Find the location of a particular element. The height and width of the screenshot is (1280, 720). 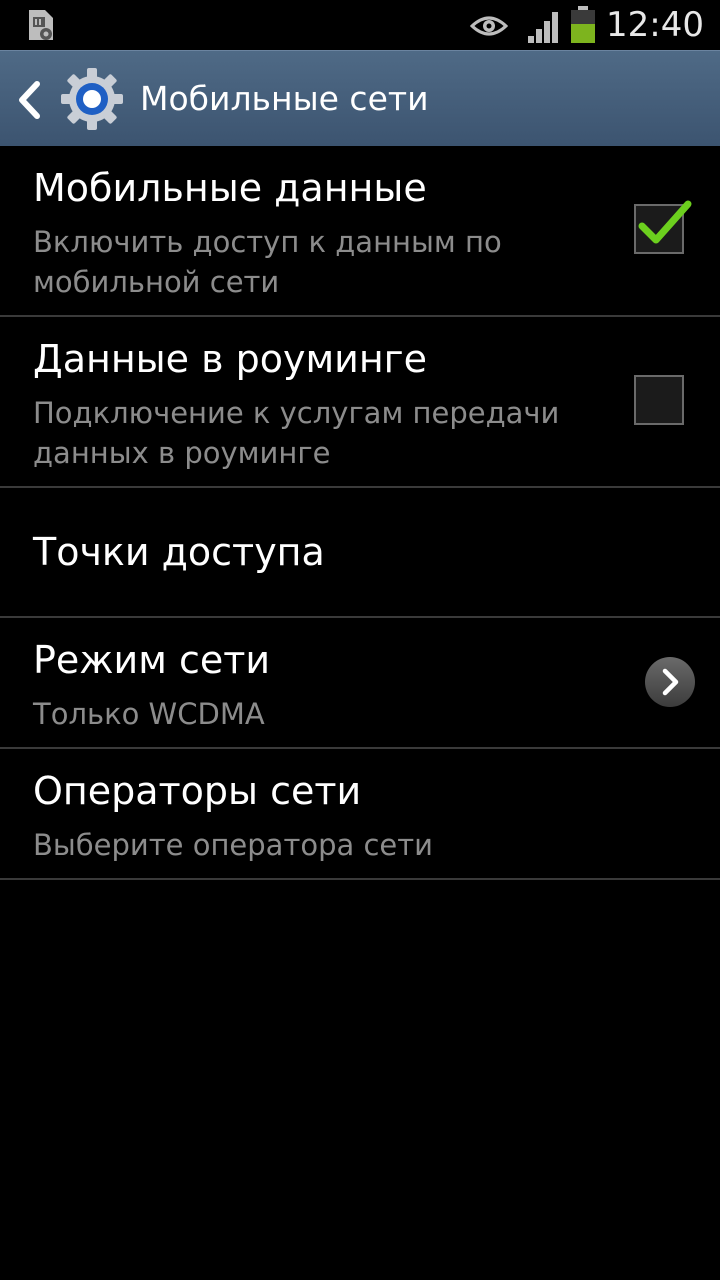

back-chevron-icon is located at coordinates (29, 100).